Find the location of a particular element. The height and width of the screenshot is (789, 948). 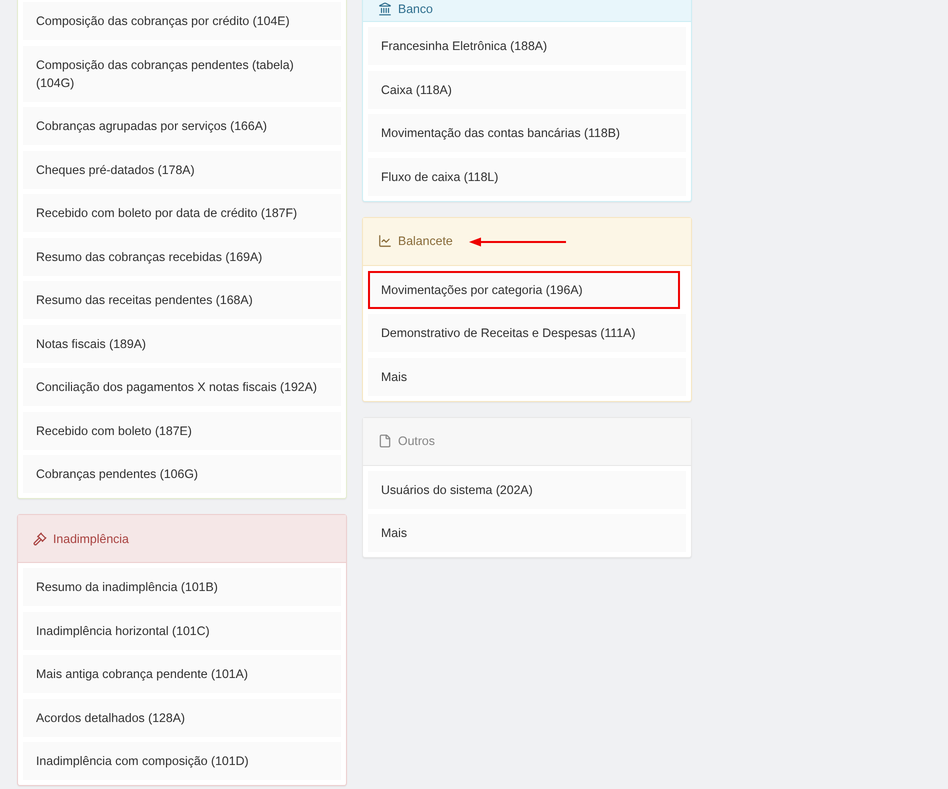

report-link: Cheques pré-datados (178A) is located at coordinates (182, 169).